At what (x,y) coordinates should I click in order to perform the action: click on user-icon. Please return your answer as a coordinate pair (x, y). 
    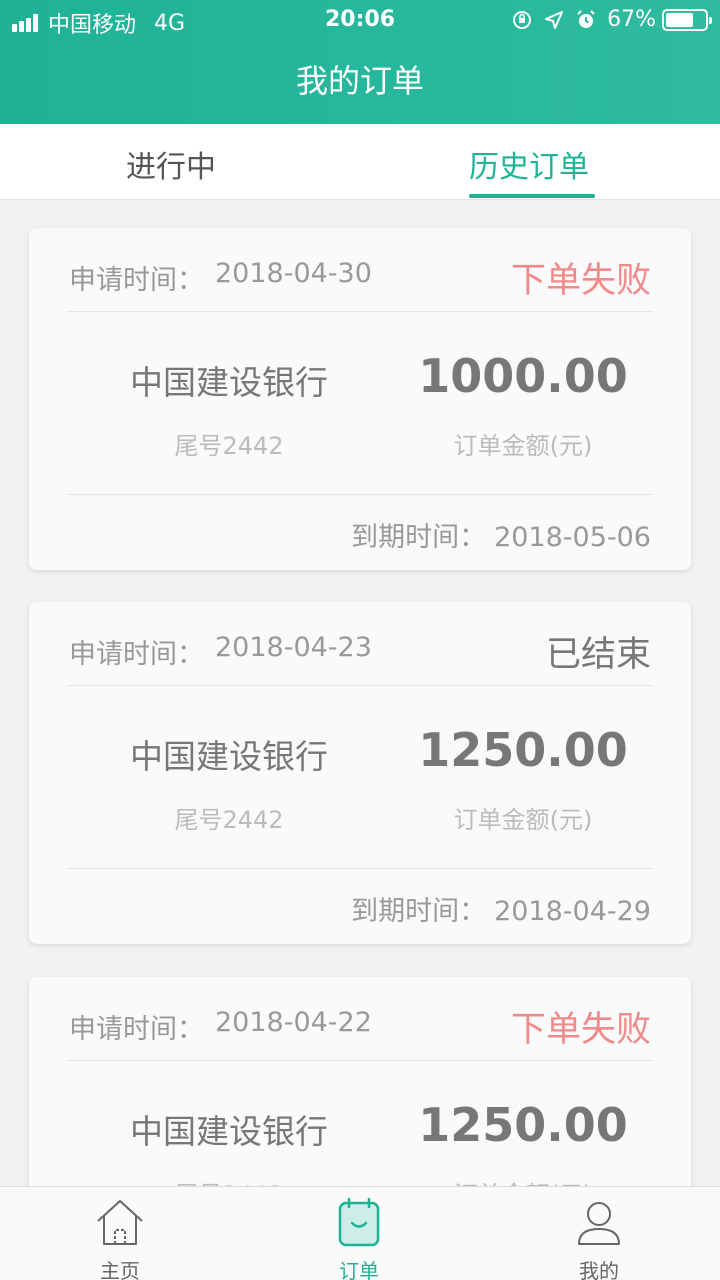
    Looking at the image, I should click on (599, 1223).